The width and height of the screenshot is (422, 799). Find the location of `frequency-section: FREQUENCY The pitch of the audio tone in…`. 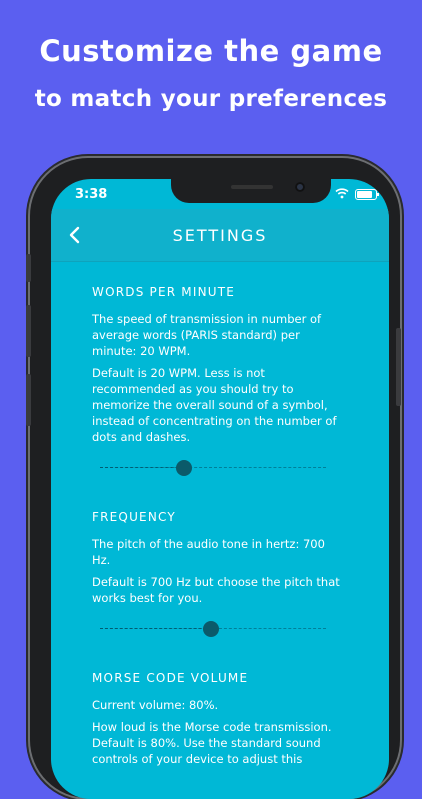

frequency-section: FREQUENCY The pitch of the audio tone in… is located at coordinates (217, 574).